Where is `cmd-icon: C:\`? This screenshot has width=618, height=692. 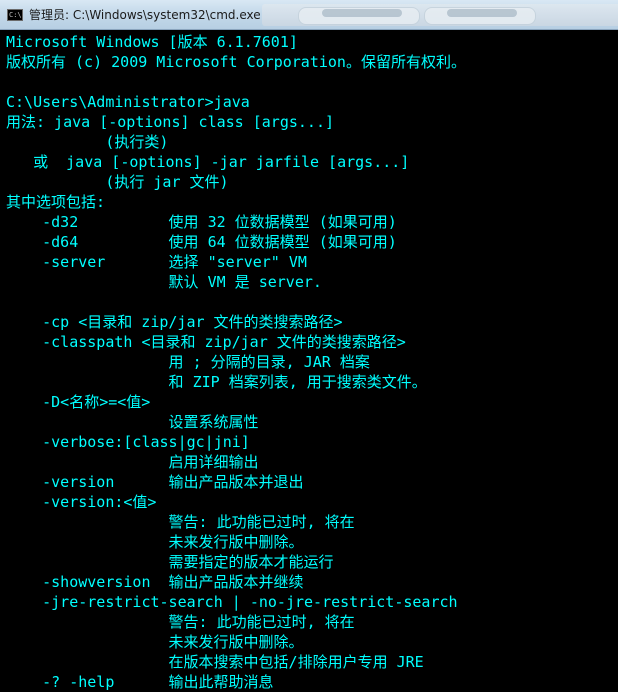
cmd-icon: C:\ is located at coordinates (15, 14).